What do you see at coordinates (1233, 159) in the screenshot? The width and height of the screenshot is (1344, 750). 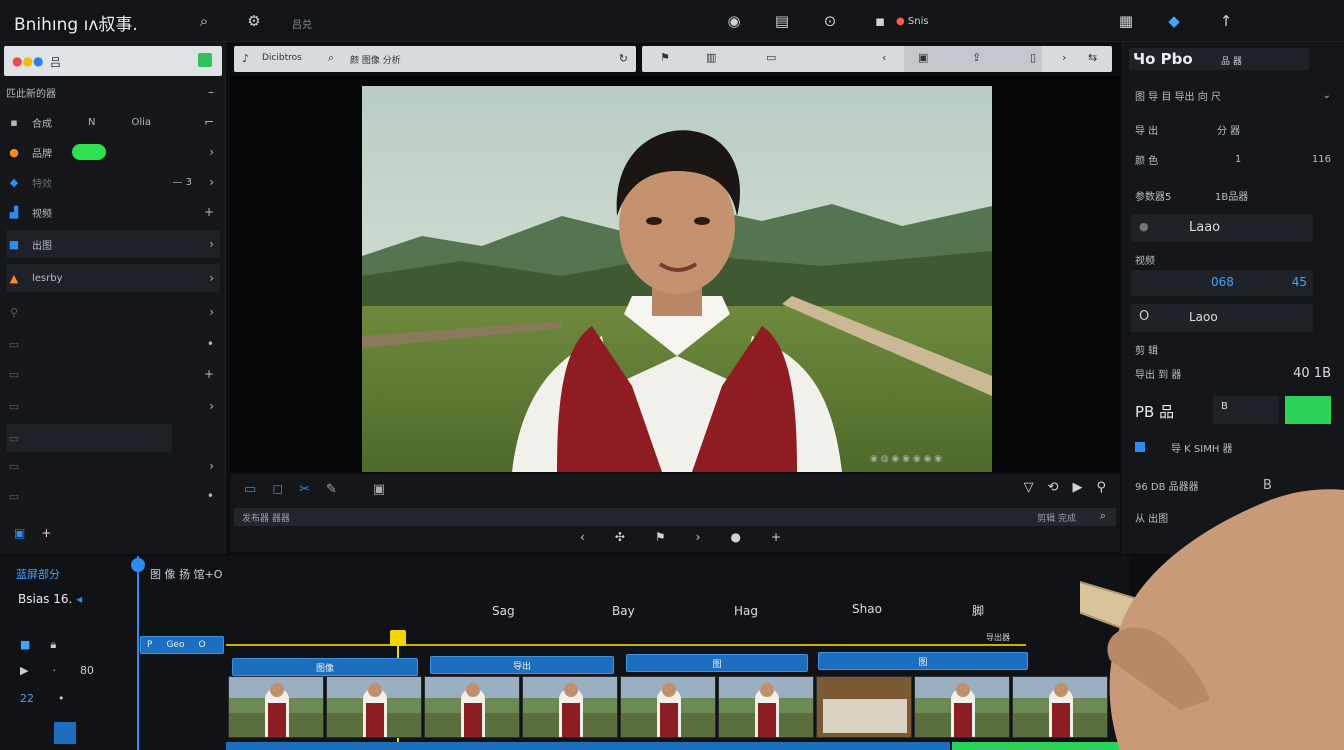 I see `inspector-row: 颜 色 1 116` at bounding box center [1233, 159].